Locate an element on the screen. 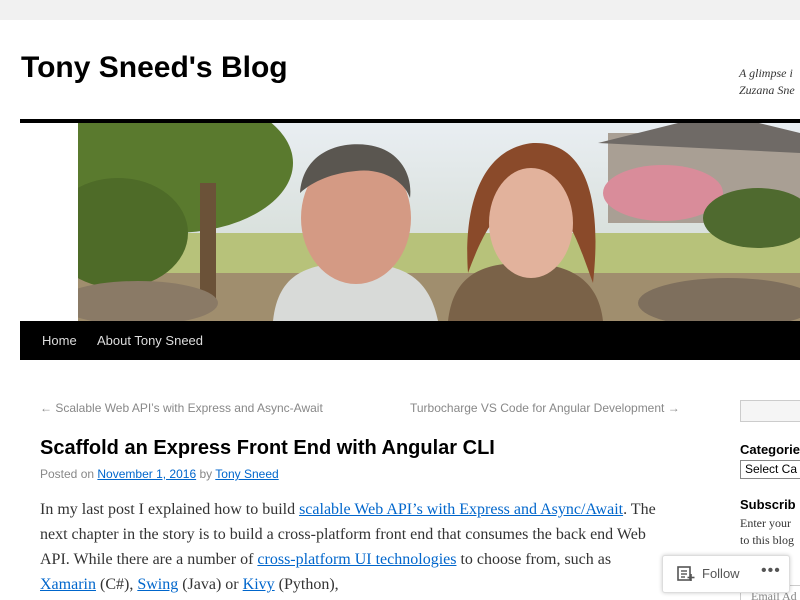 The height and width of the screenshot is (600, 800). more-options-icon: ••• is located at coordinates (771, 571).